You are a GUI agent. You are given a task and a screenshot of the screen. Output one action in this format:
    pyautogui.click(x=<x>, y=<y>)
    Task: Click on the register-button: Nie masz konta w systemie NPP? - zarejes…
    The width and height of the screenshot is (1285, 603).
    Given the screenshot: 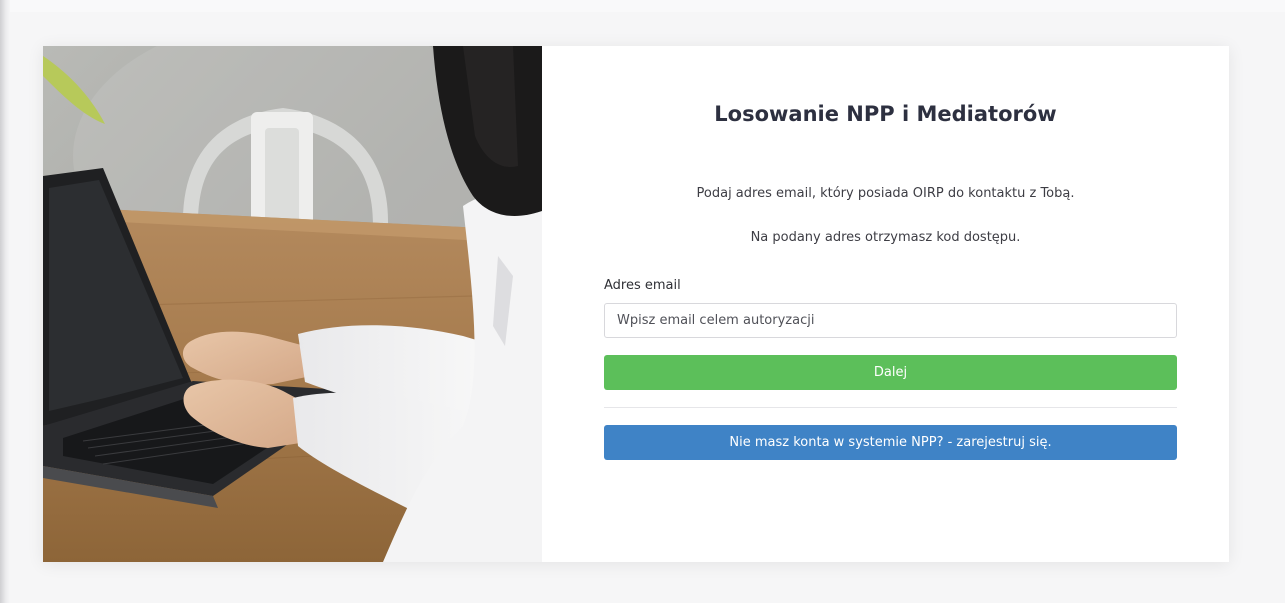 What is the action you would take?
    pyautogui.click(x=890, y=442)
    